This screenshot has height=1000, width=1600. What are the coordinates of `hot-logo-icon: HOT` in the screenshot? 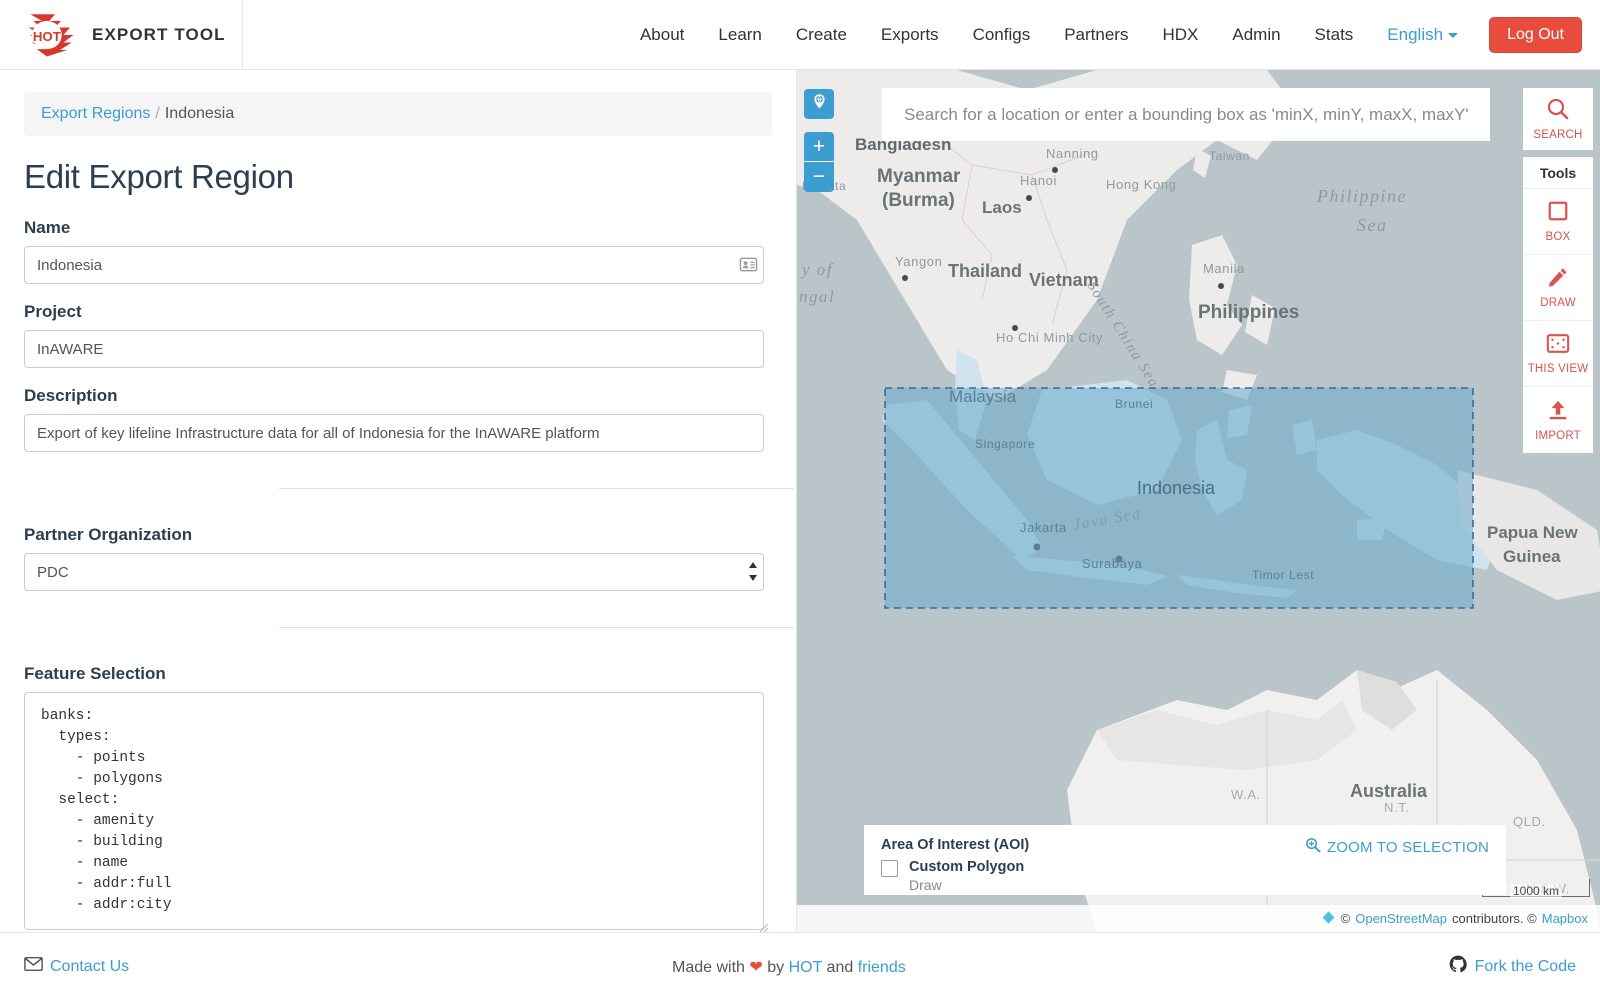 It's located at (51, 35).